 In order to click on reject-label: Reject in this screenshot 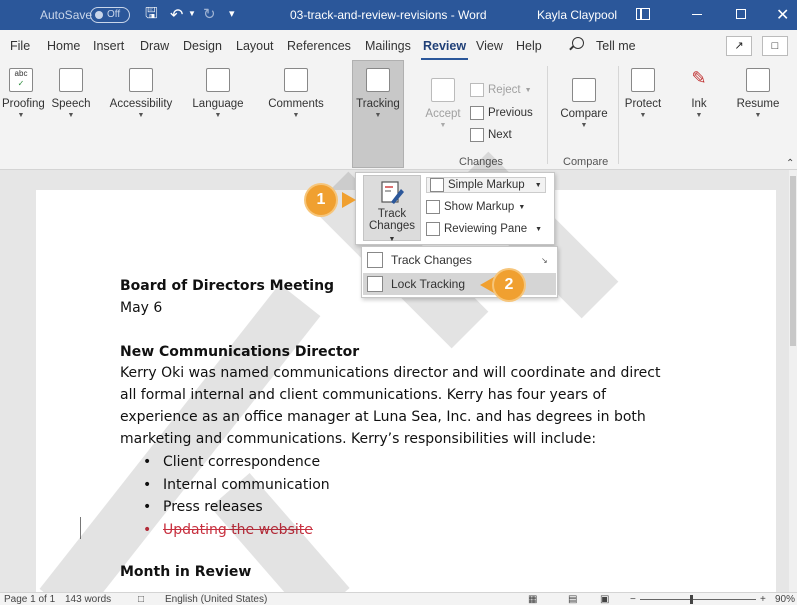, I will do `click(504, 90)`.